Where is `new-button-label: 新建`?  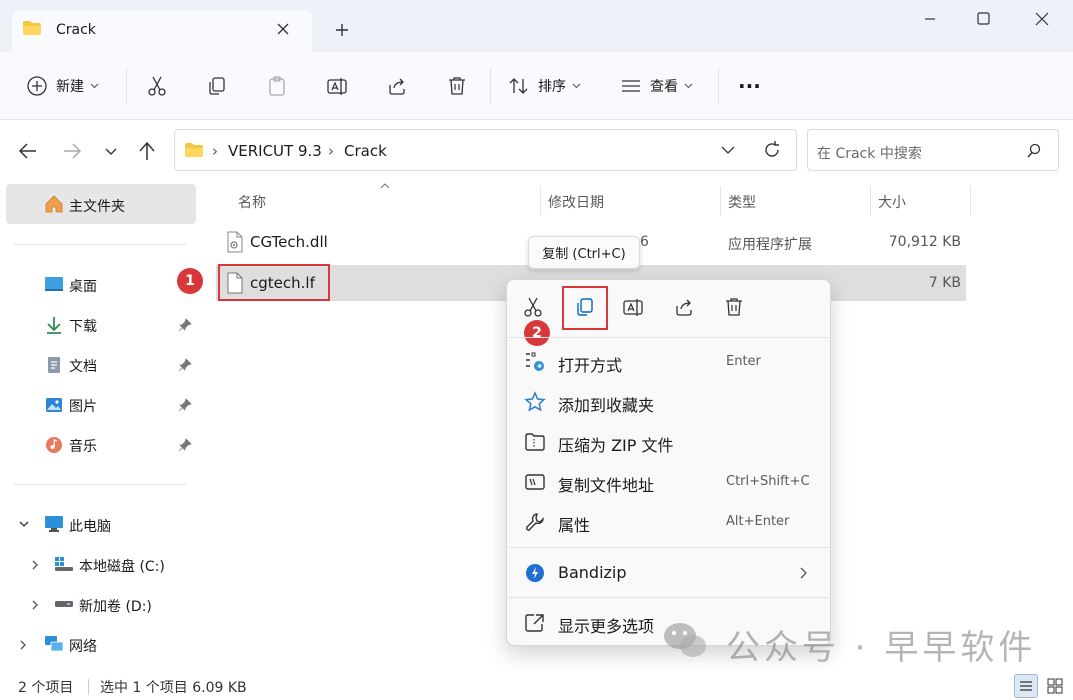 new-button-label: 新建 is located at coordinates (70, 87).